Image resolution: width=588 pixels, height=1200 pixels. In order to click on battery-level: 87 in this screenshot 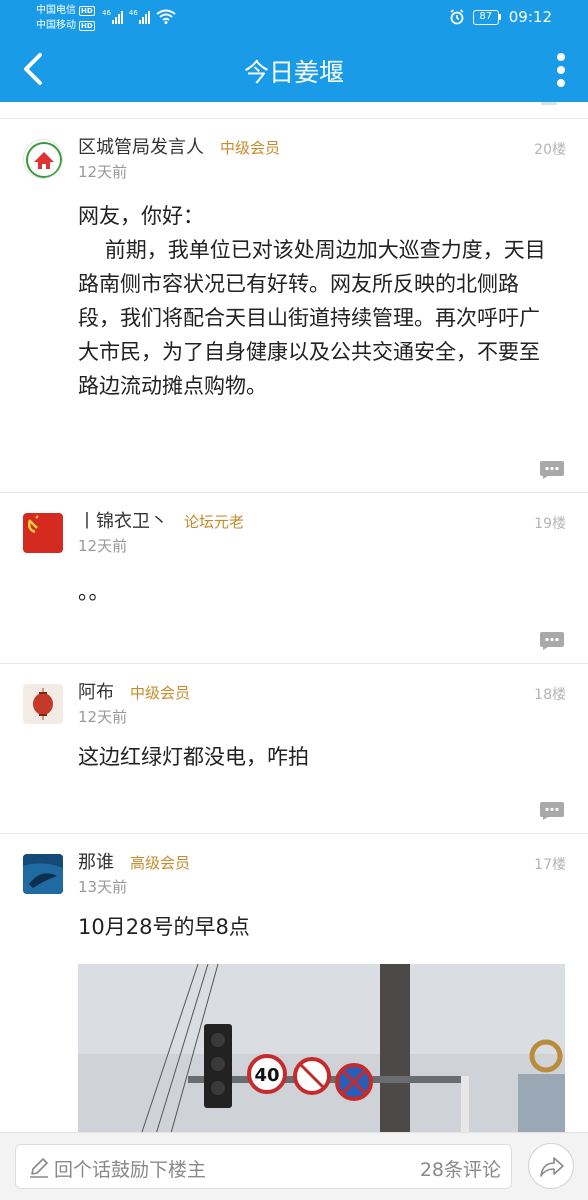, I will do `click(485, 17)`.